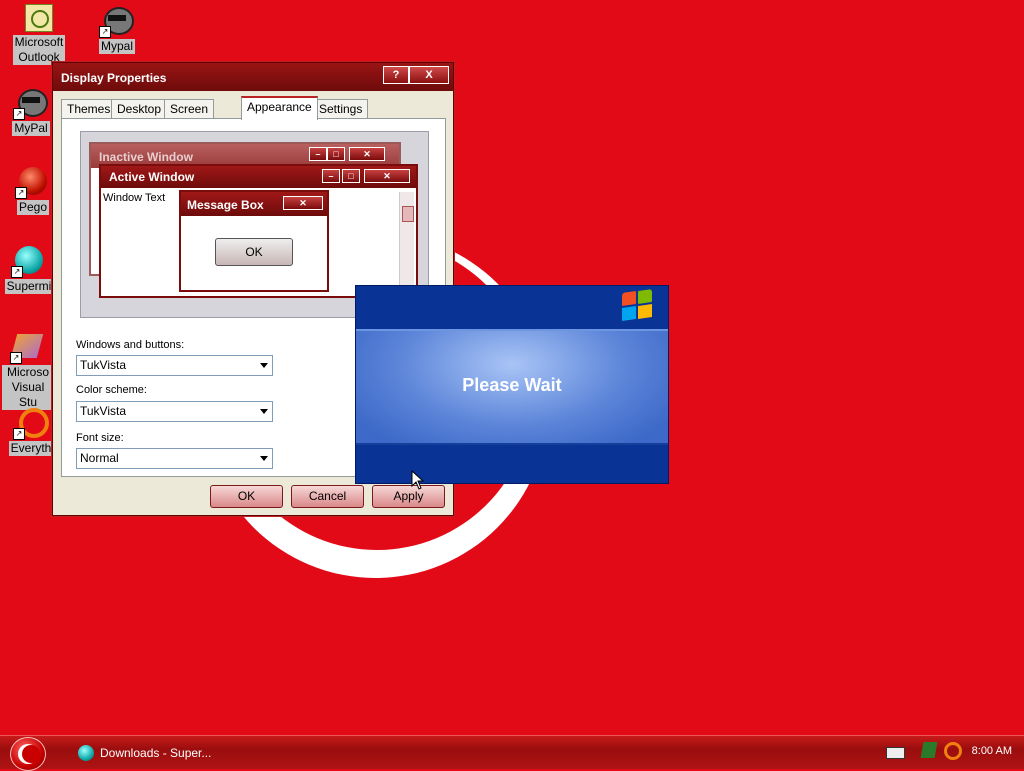 This screenshot has height=771, width=1024. What do you see at coordinates (152, 177) in the screenshot?
I see `preview-active-title: Active Window` at bounding box center [152, 177].